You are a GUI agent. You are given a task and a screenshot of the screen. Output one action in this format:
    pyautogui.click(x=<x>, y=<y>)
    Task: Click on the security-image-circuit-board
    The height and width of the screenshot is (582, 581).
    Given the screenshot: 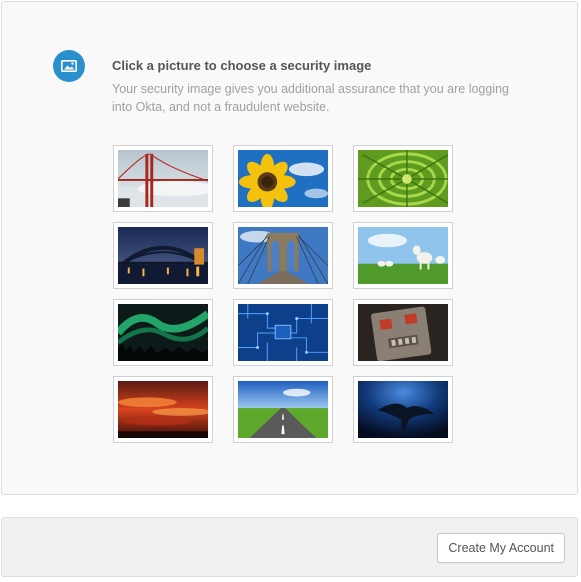 What is the action you would take?
    pyautogui.click(x=283, y=332)
    